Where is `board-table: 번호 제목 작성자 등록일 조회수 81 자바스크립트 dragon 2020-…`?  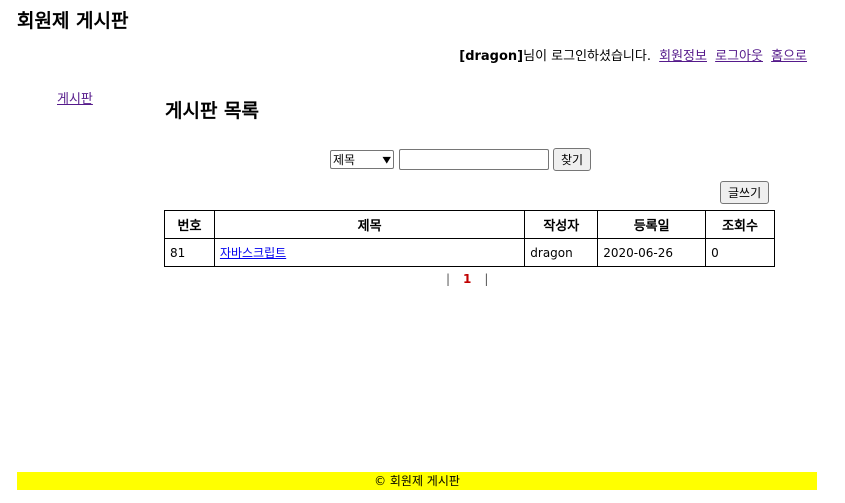
board-table: 번호 제목 작성자 등록일 조회수 81 자바스크립트 dragon 2020-… is located at coordinates (469, 238).